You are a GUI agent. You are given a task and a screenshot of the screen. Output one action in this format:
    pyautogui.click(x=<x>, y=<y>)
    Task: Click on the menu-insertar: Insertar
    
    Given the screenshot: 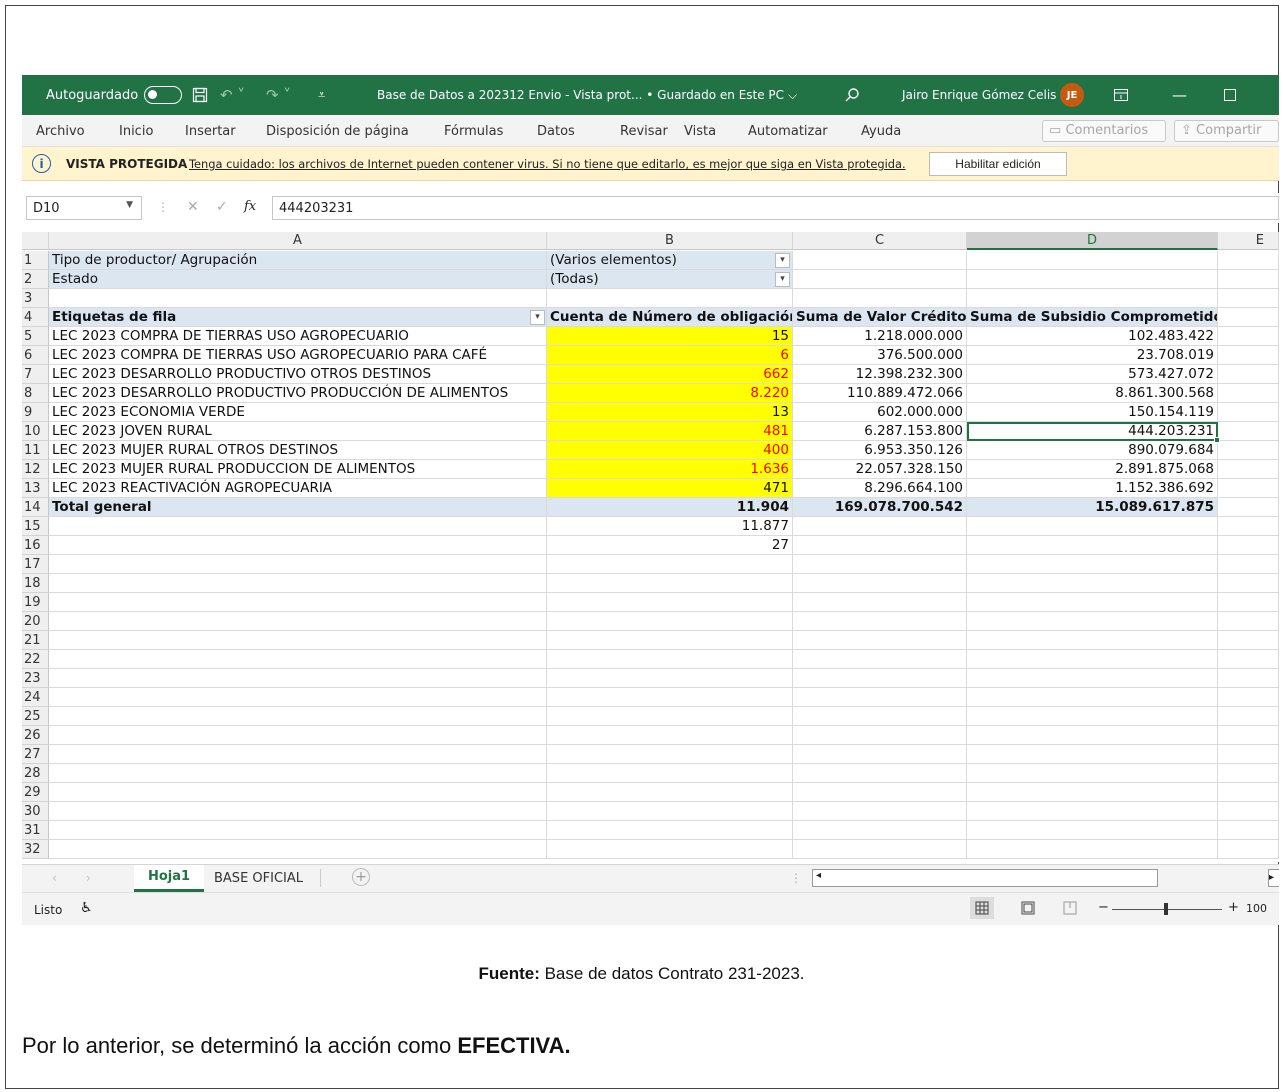 What is the action you would take?
    pyautogui.click(x=210, y=131)
    